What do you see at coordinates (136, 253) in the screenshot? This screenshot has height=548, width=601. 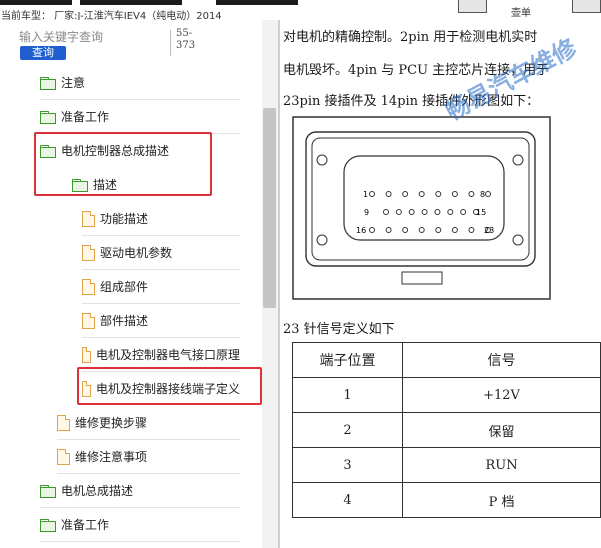 I see `tree-item-label: 驱动电机参数` at bounding box center [136, 253].